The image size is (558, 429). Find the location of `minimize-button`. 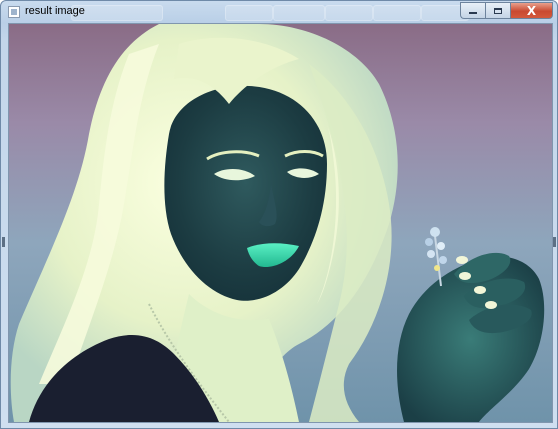

minimize-button is located at coordinates (472, 10).